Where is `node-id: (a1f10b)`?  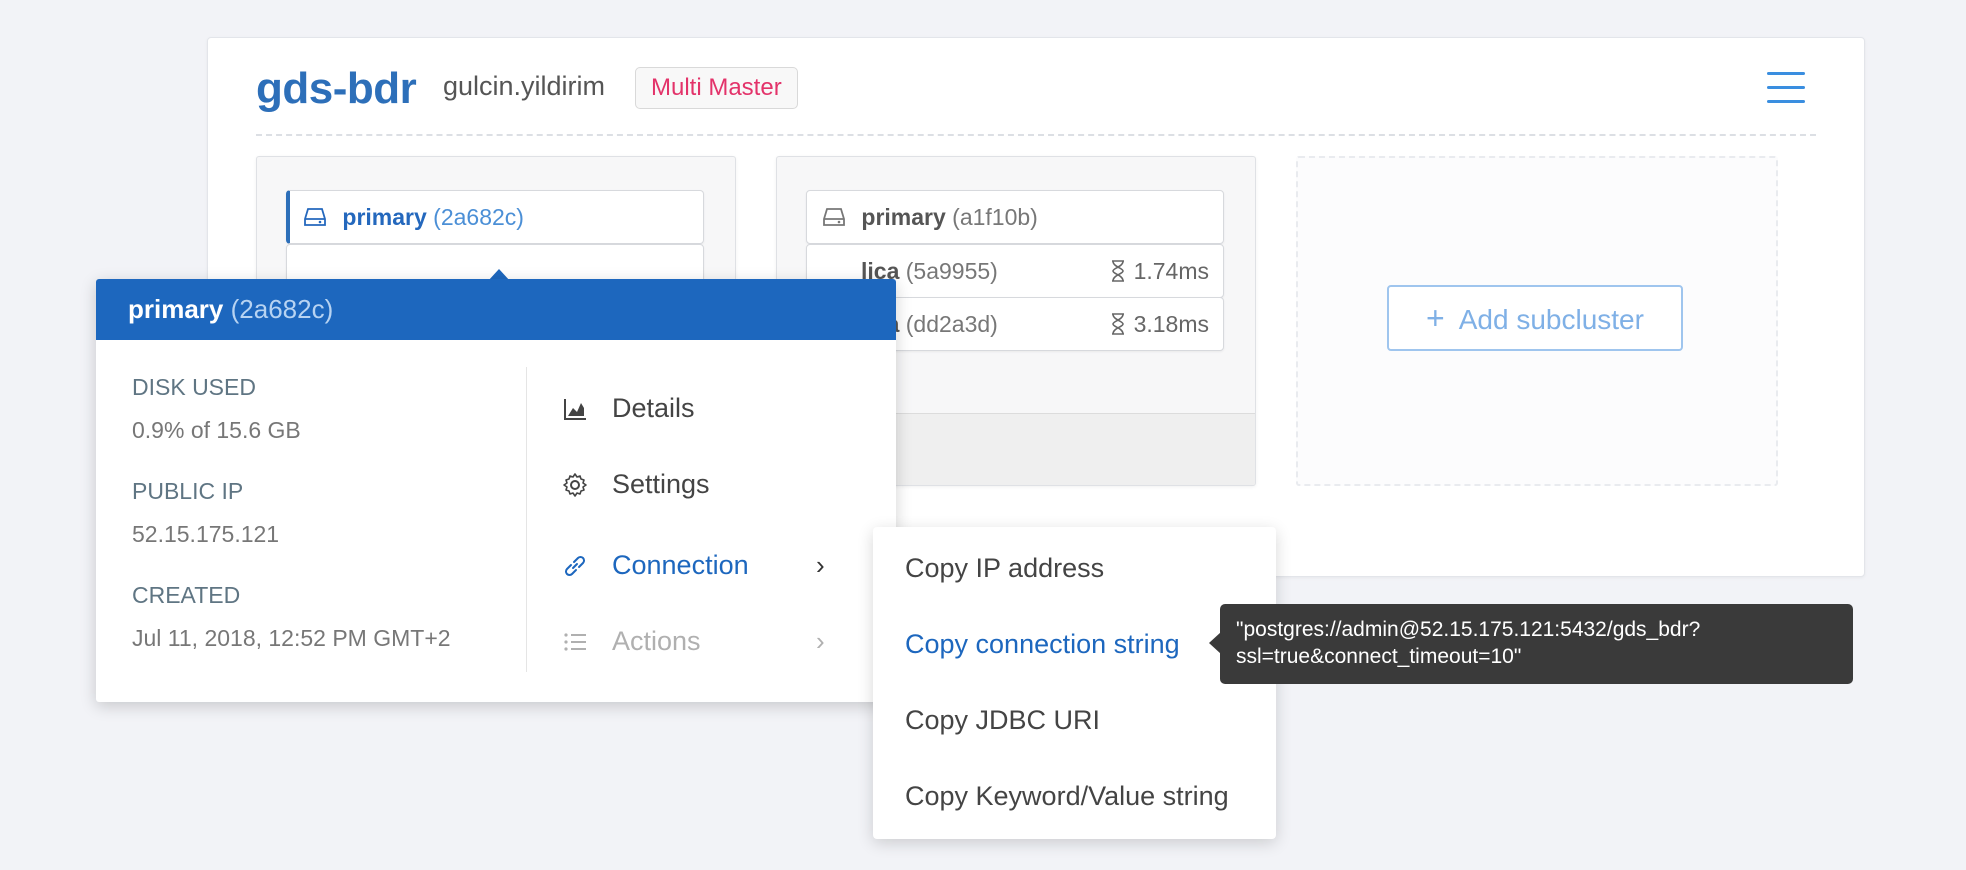 node-id: (a1f10b) is located at coordinates (995, 217).